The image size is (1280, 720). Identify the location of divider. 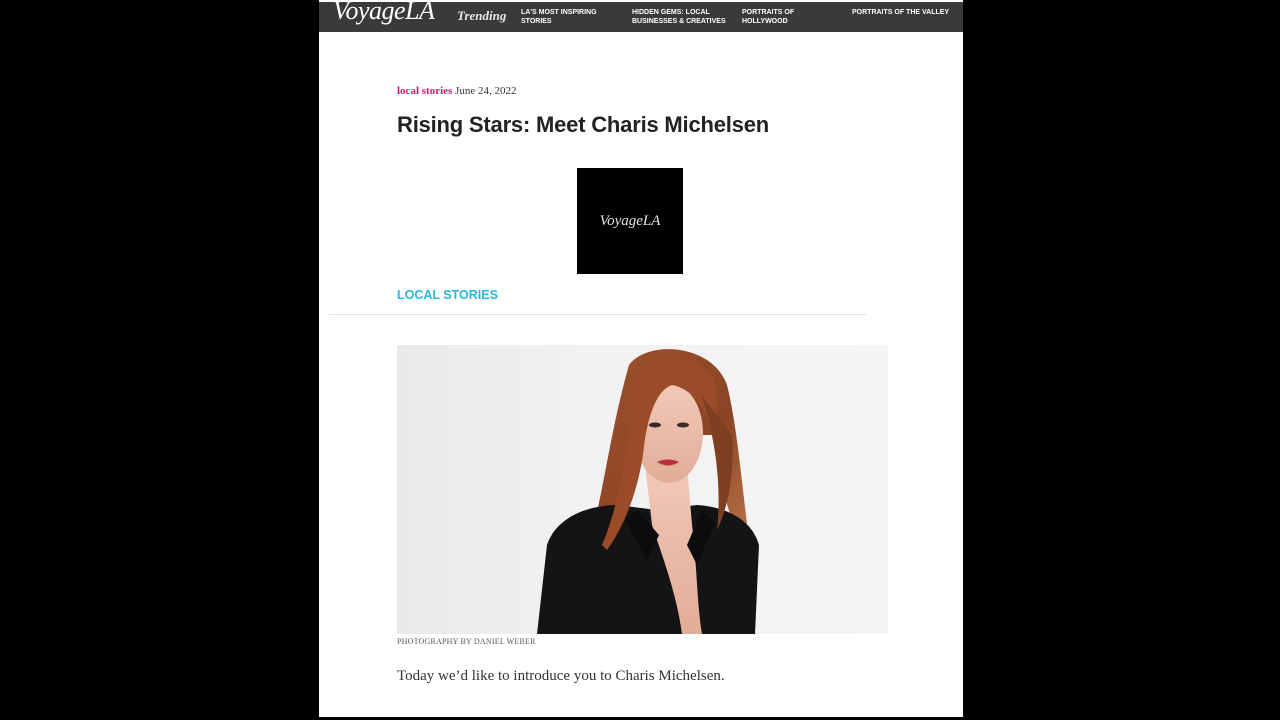
(597, 314).